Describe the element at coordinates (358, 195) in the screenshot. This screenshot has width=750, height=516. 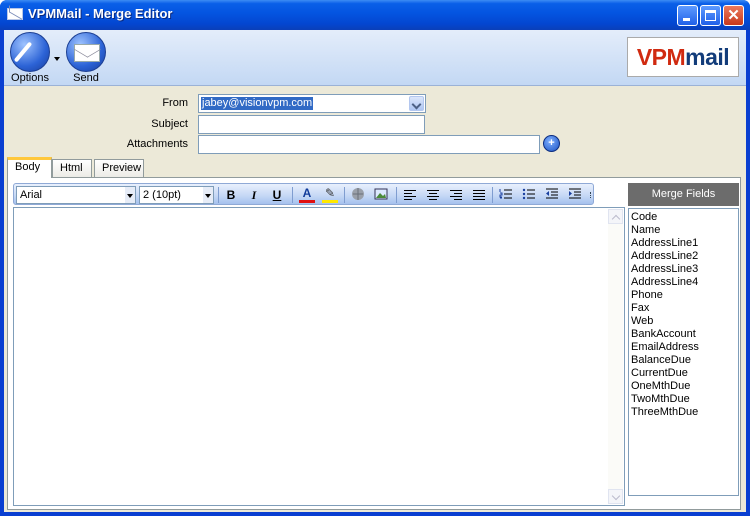
I see `hyperlink-icon` at that location.